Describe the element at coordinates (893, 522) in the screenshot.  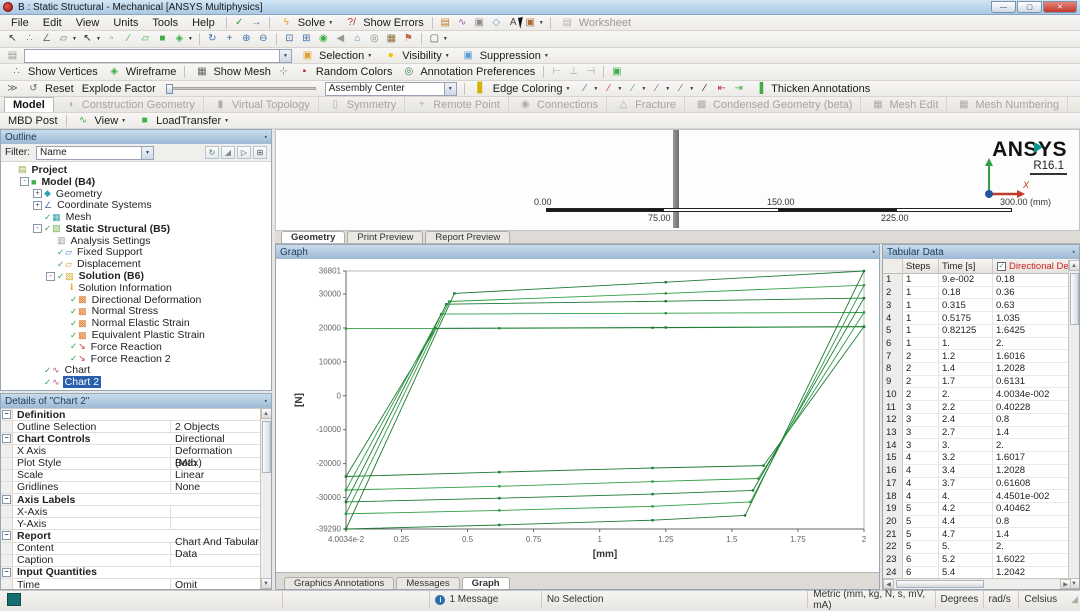
I see `row-index-cell: 20` at that location.